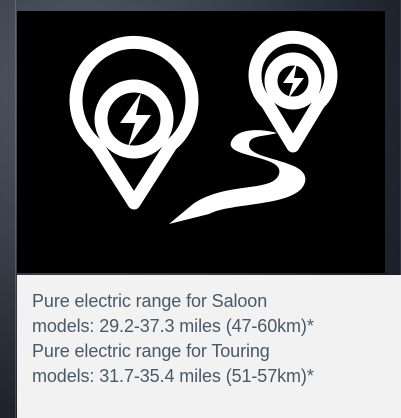 Image resolution: width=401 pixels, height=418 pixels. What do you see at coordinates (135, 120) in the screenshot?
I see `large-bolt-icon` at bounding box center [135, 120].